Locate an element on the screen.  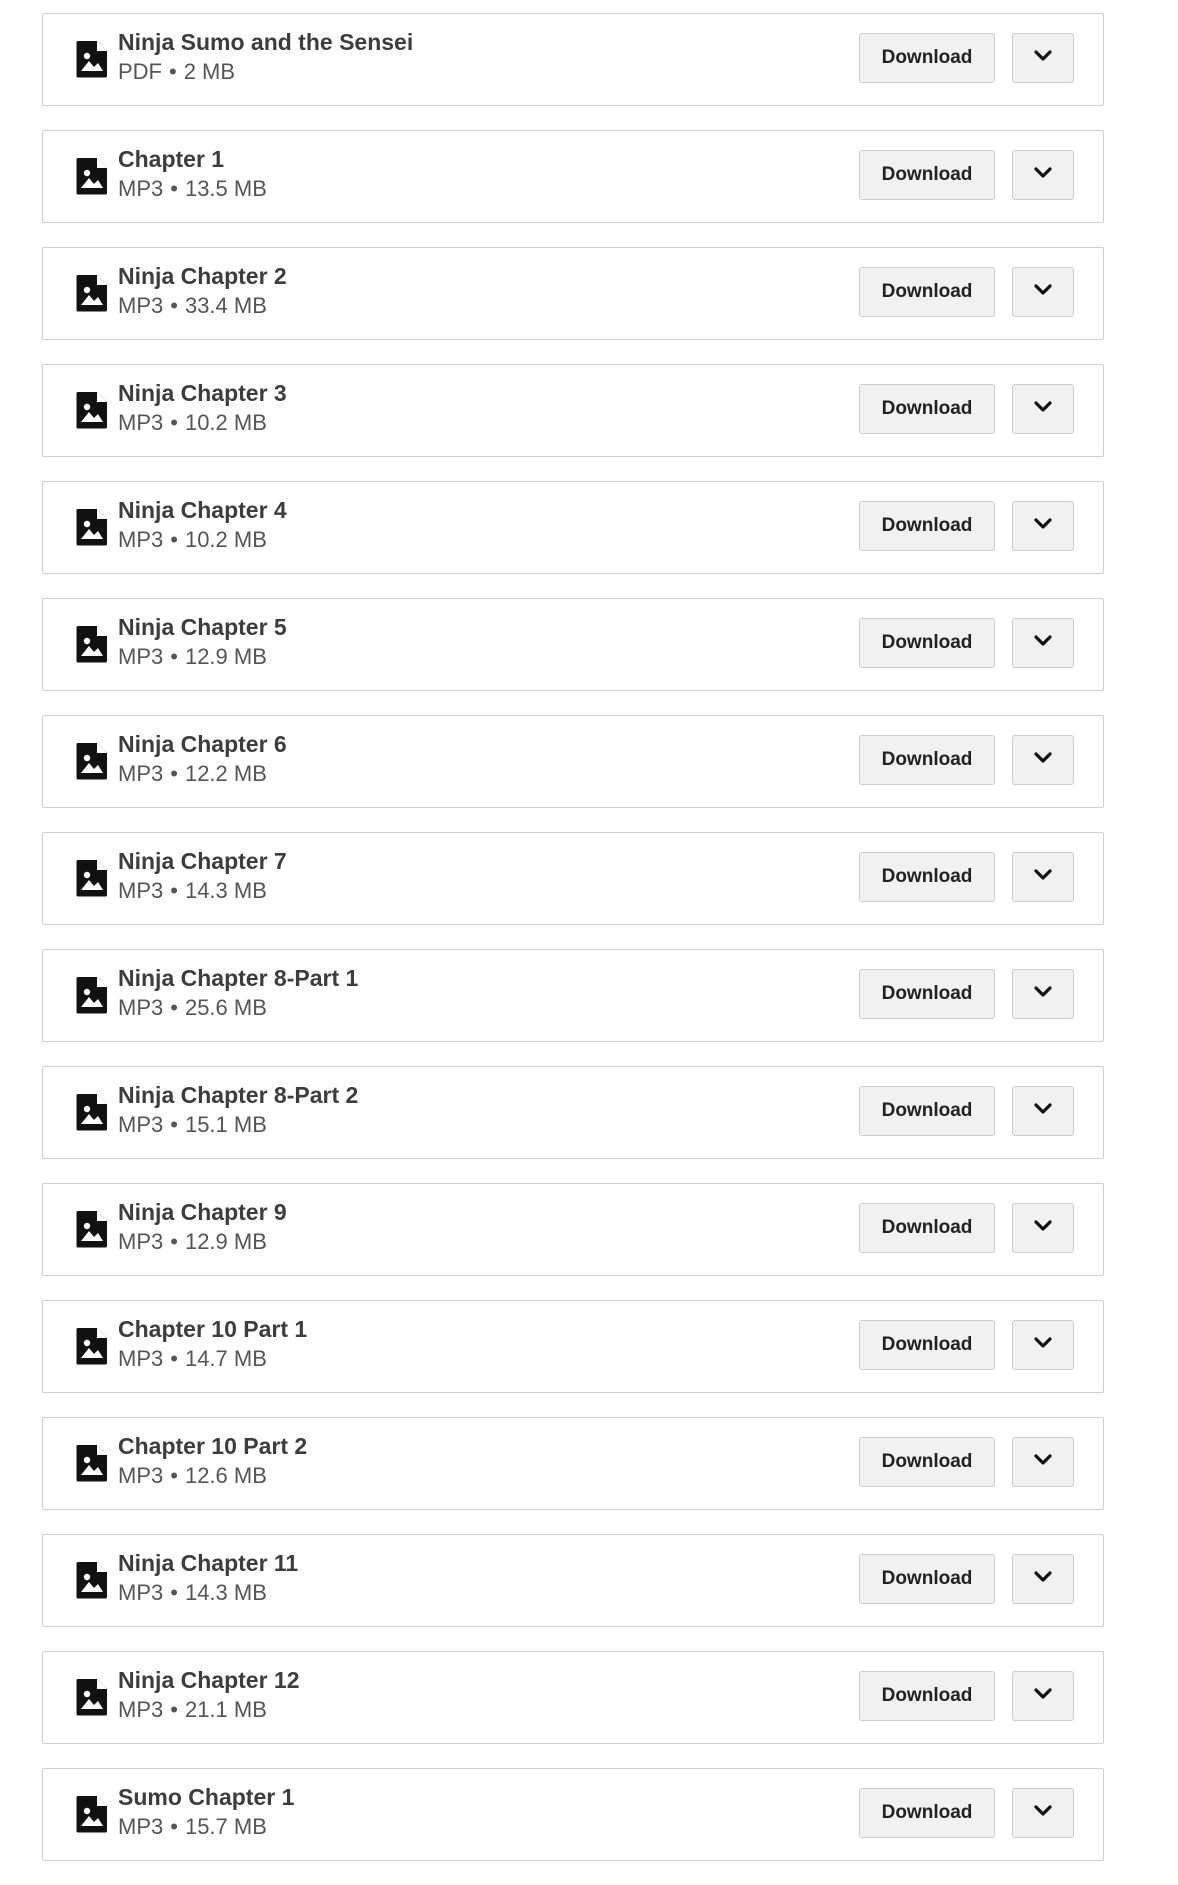
file-meta: MP3 • 15.1 MB is located at coordinates (238, 1125).